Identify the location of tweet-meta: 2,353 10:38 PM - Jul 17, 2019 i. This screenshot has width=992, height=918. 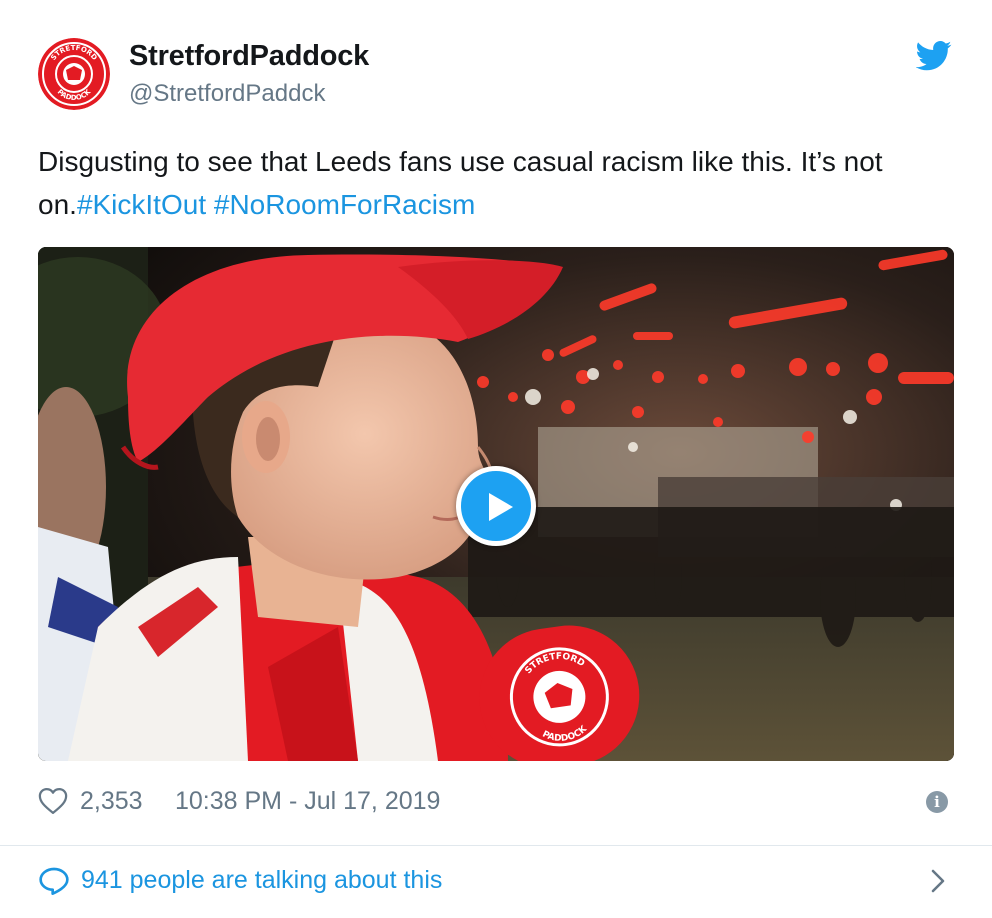
(496, 802).